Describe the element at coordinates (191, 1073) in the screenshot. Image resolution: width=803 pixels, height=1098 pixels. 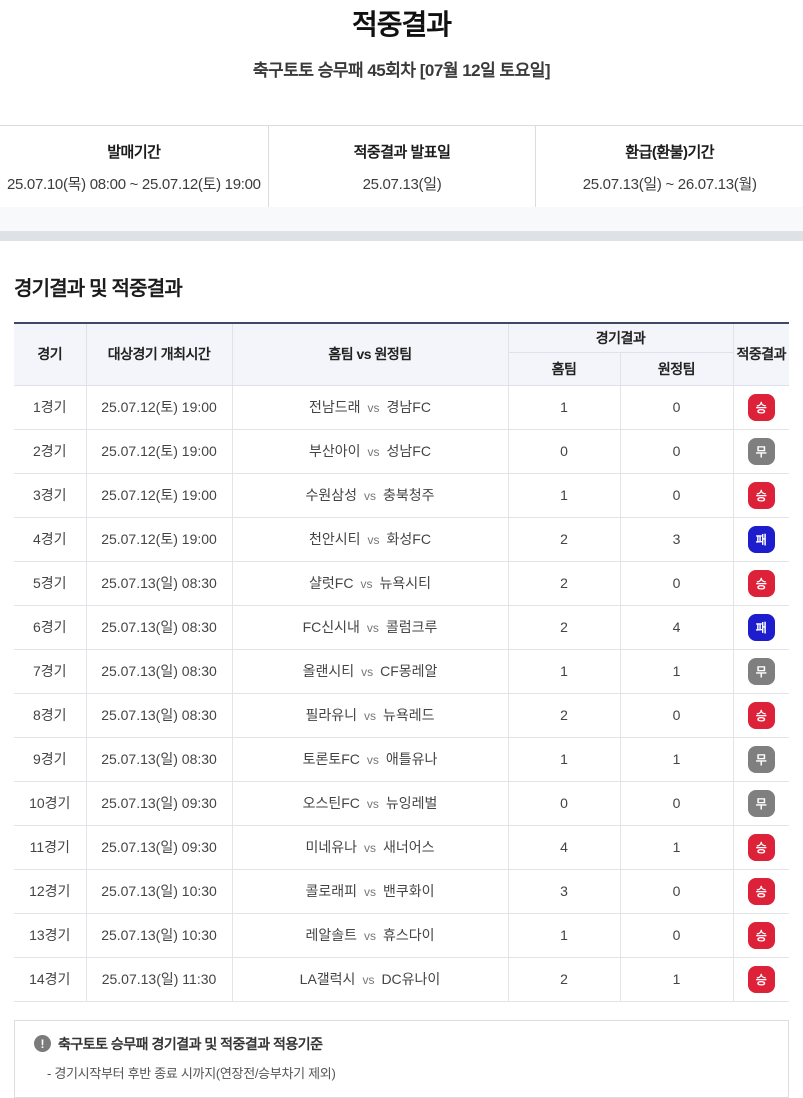
I see `note-detail-line: - 경기시작부터 후반 종료 시까지(연장전/승부차기 제외)` at that location.